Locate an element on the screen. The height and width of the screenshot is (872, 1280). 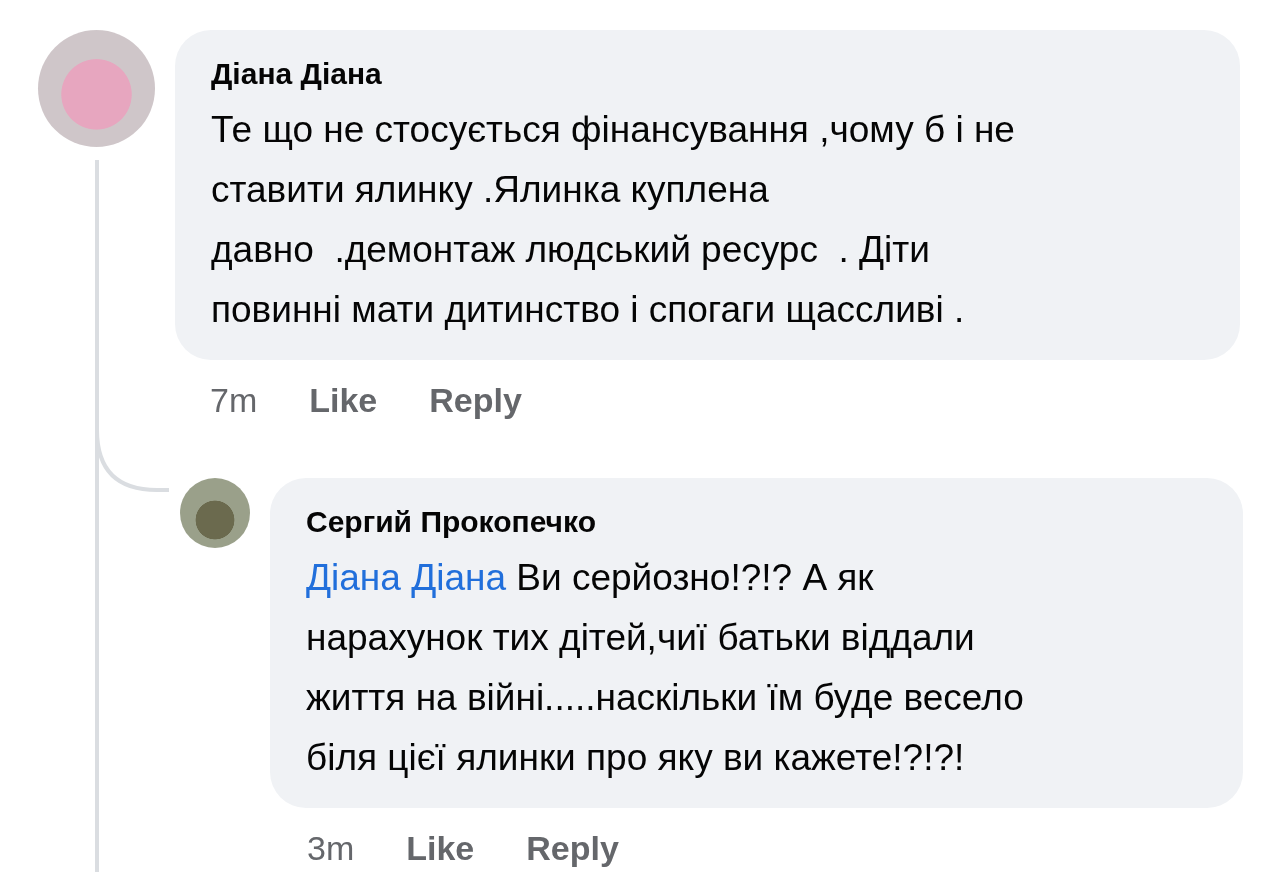
comment-time: 3m is located at coordinates (331, 848).